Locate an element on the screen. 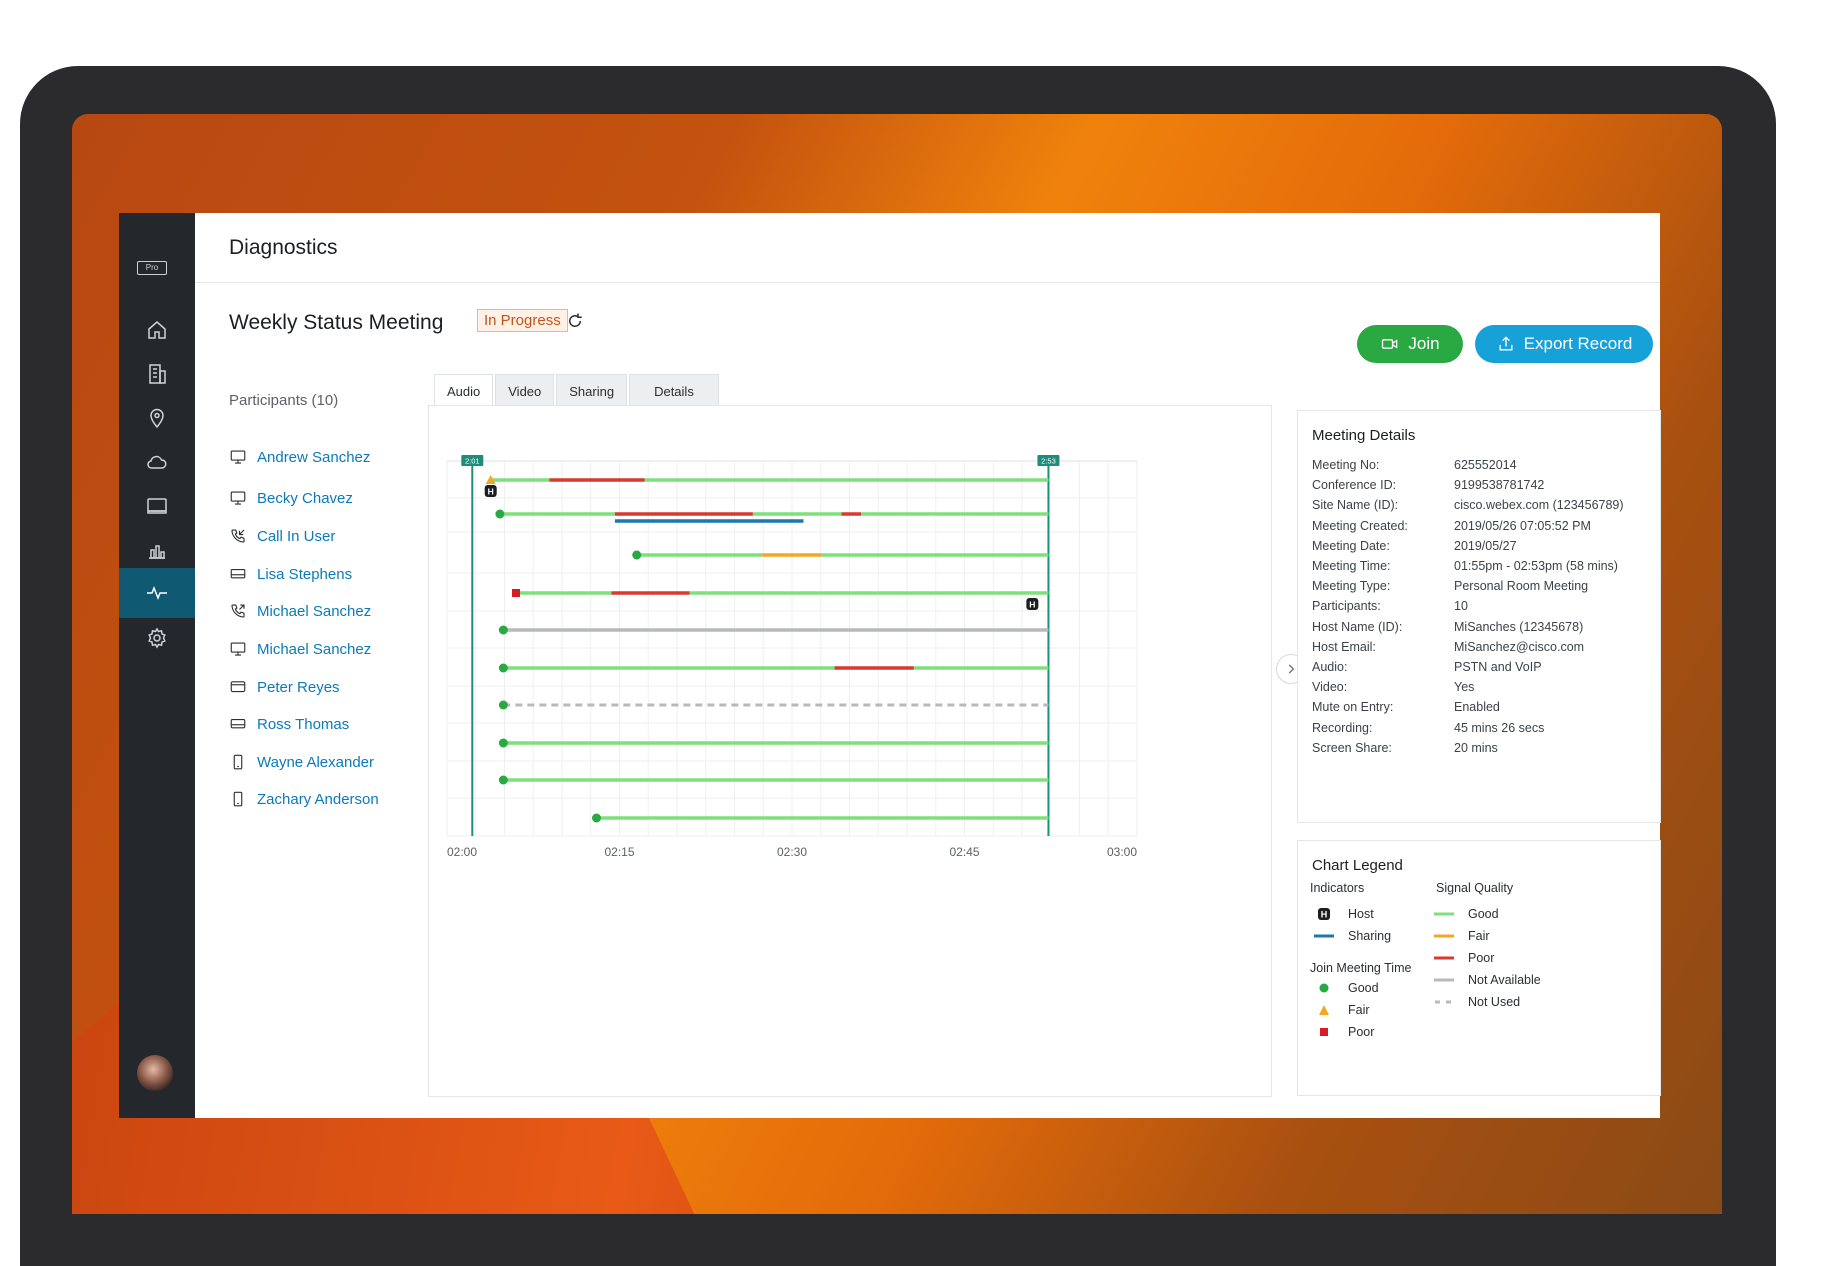  detail-key: Meeting Date: is located at coordinates (1351, 545).